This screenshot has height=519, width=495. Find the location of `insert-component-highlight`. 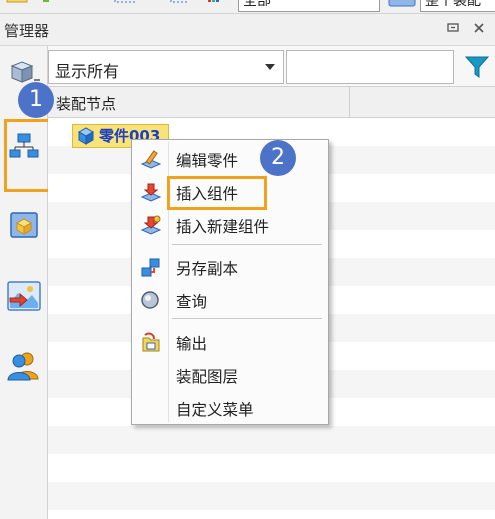

insert-component-highlight is located at coordinates (217, 193).